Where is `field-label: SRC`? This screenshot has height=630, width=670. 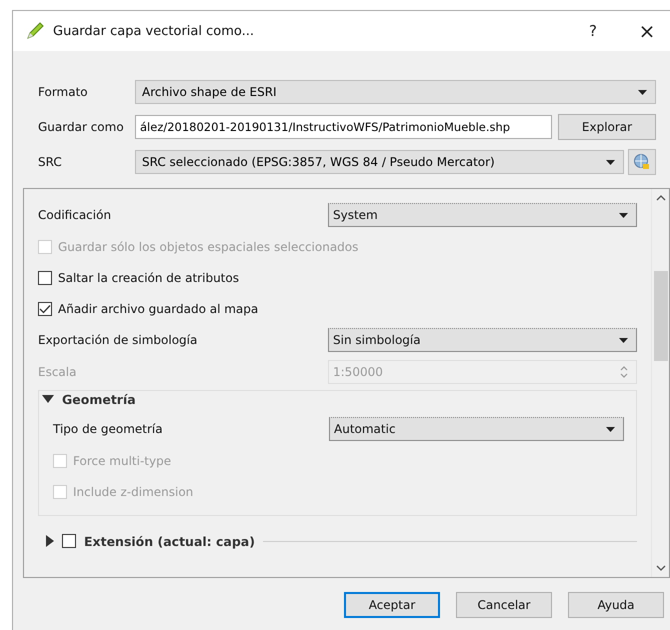 field-label: SRC is located at coordinates (50, 162).